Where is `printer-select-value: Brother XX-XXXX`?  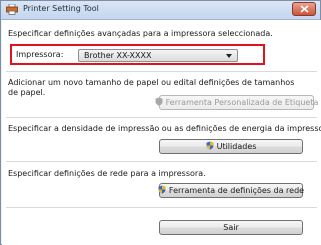 printer-select-value: Brother XX-XXXX is located at coordinates (118, 55).